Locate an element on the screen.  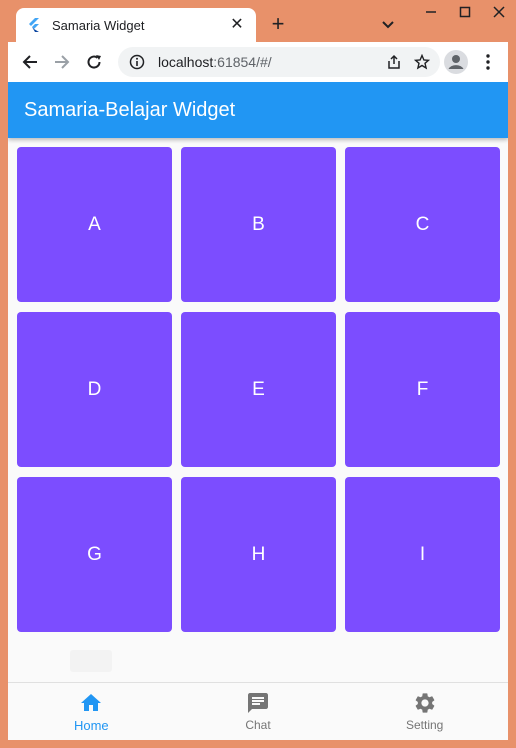
minimize-icon is located at coordinates (431, 12).